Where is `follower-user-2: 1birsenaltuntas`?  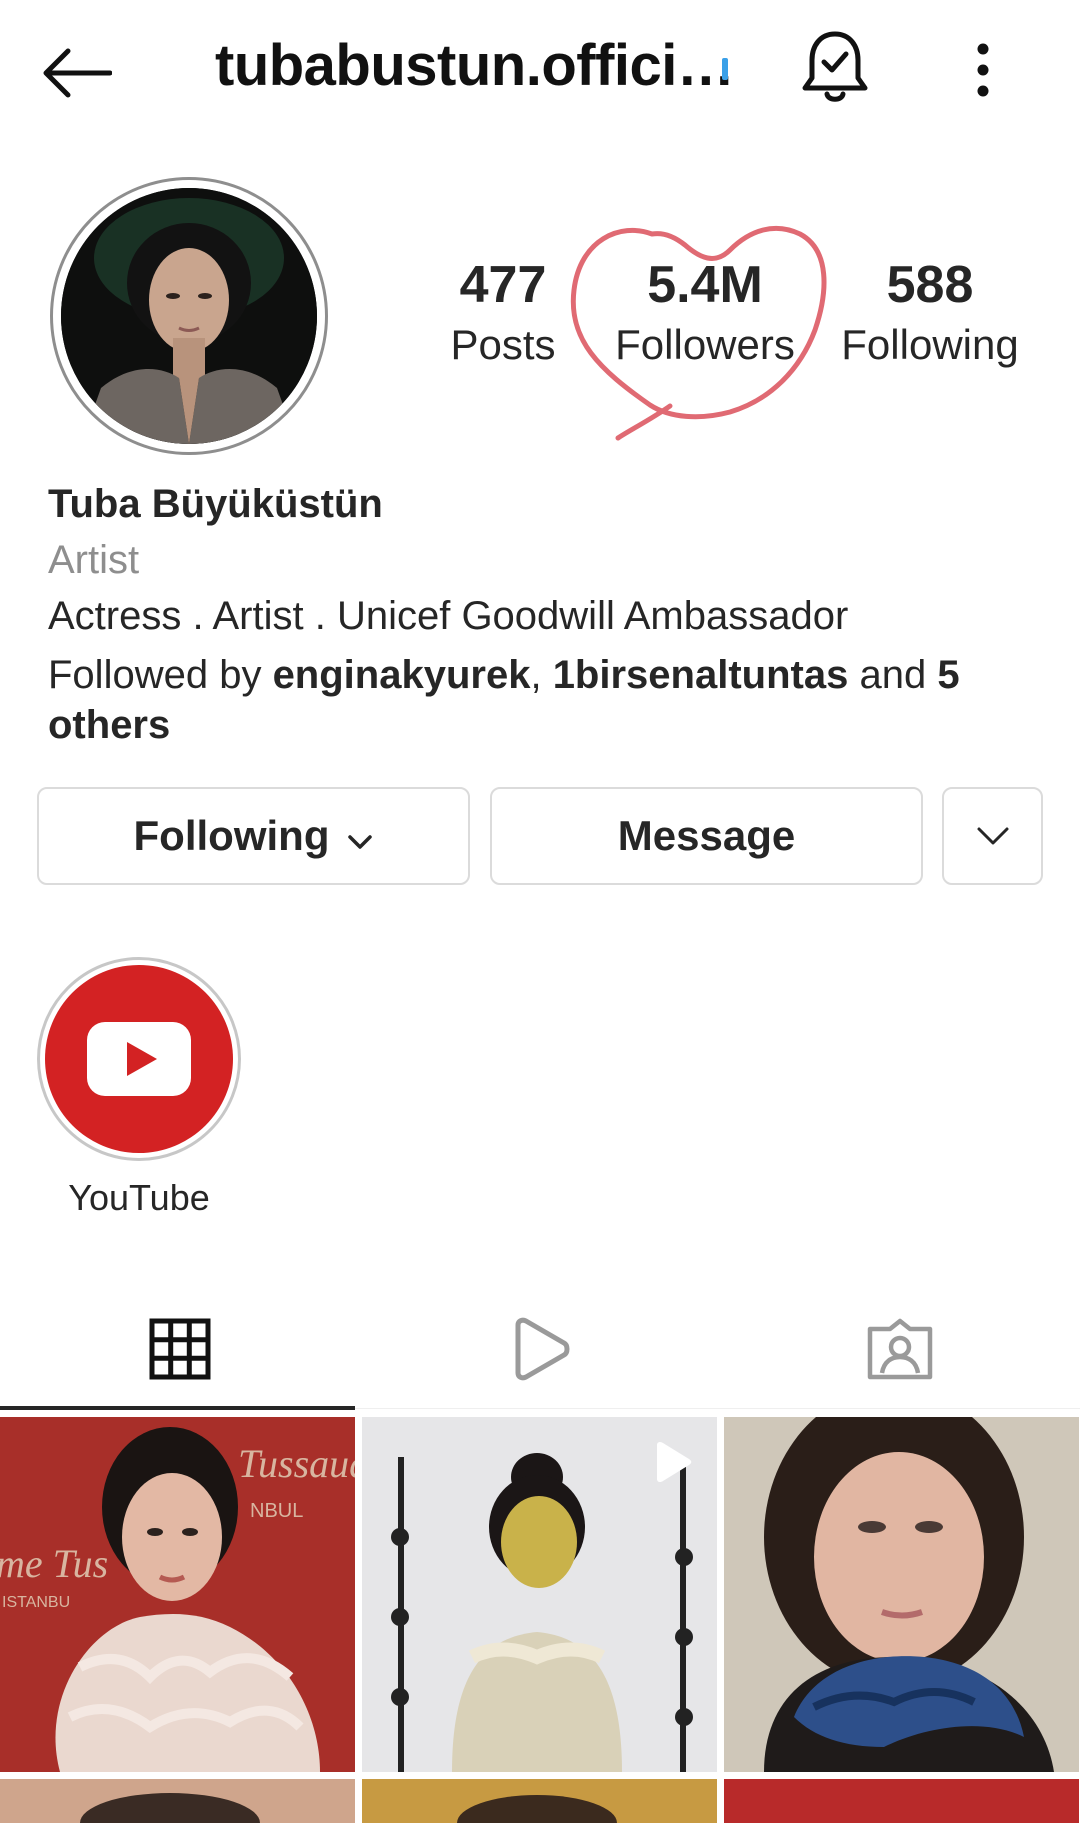 follower-user-2: 1birsenaltuntas is located at coordinates (701, 675).